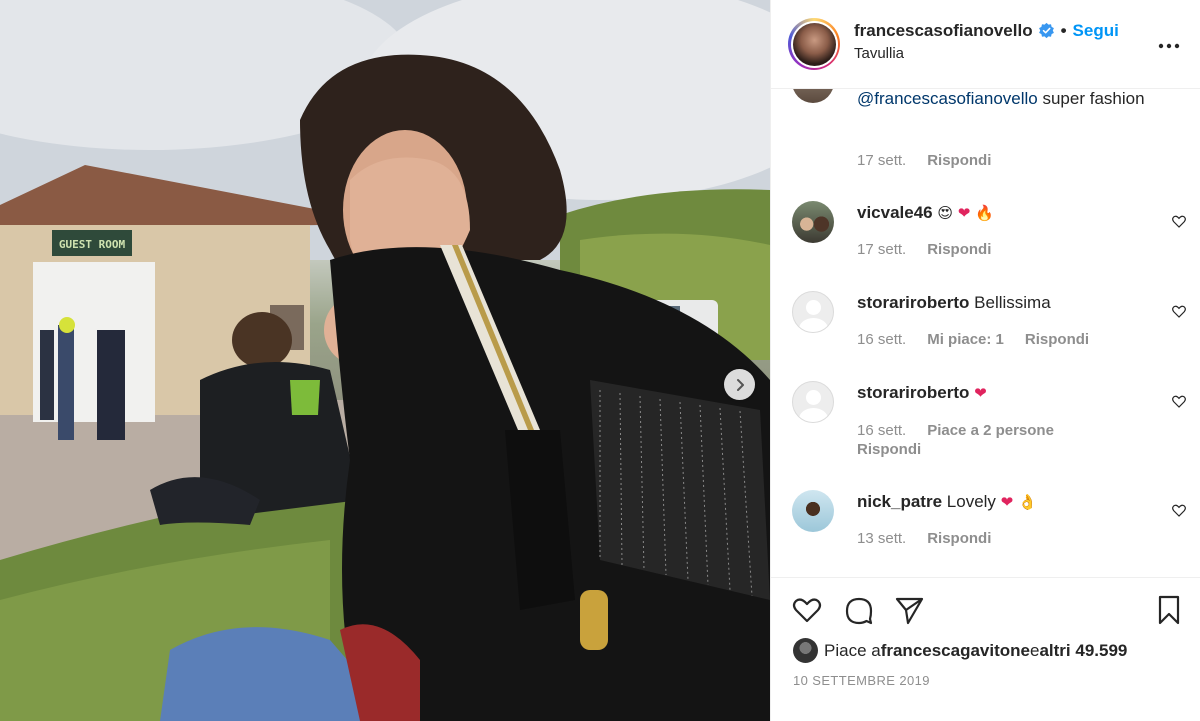 The width and height of the screenshot is (1200, 721). Describe the element at coordinates (985, 44) in the screenshot. I see `post-header: francescasofianovello • Segui Tavullia` at that location.